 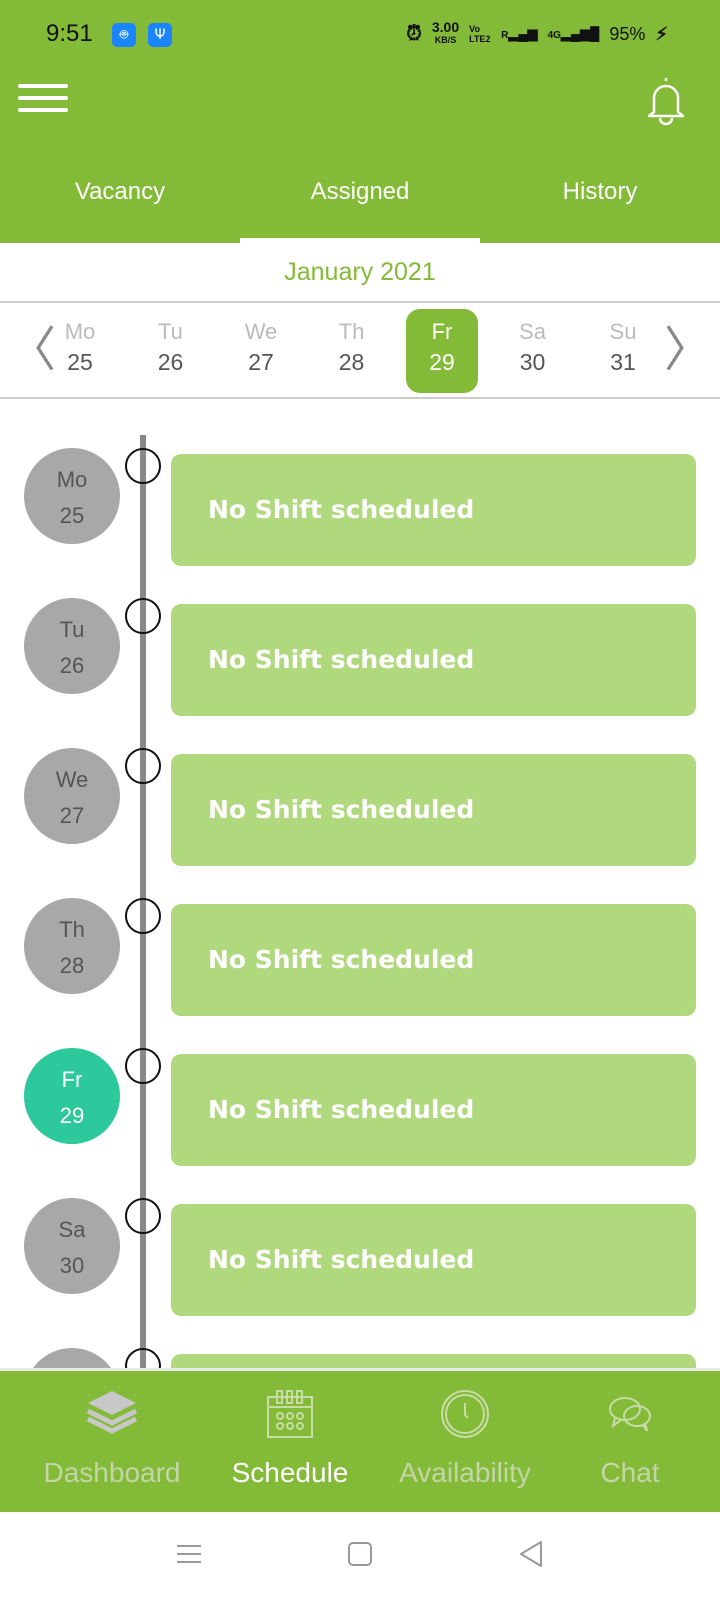 What do you see at coordinates (623, 331) in the screenshot?
I see `weekday-name: Su` at bounding box center [623, 331].